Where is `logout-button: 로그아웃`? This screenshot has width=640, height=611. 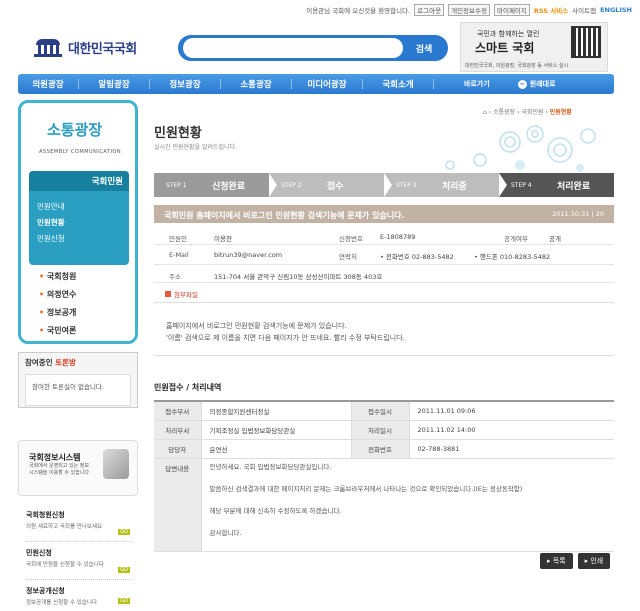
logout-button: 로그아웃 is located at coordinates (429, 10).